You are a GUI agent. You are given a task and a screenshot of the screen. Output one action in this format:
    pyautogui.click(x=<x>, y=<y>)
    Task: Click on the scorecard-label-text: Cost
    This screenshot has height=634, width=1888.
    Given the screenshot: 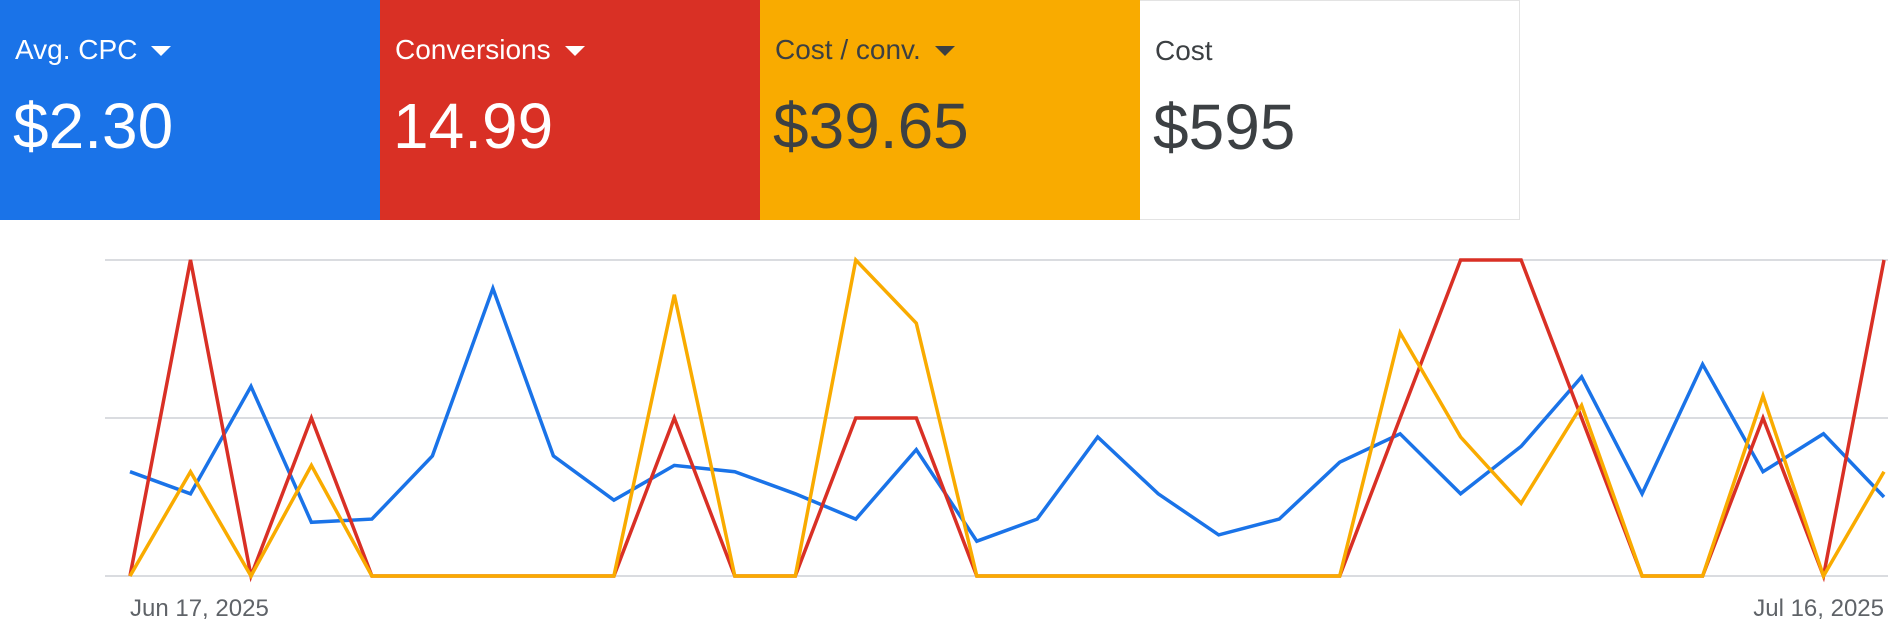 What is the action you would take?
    pyautogui.click(x=1184, y=50)
    